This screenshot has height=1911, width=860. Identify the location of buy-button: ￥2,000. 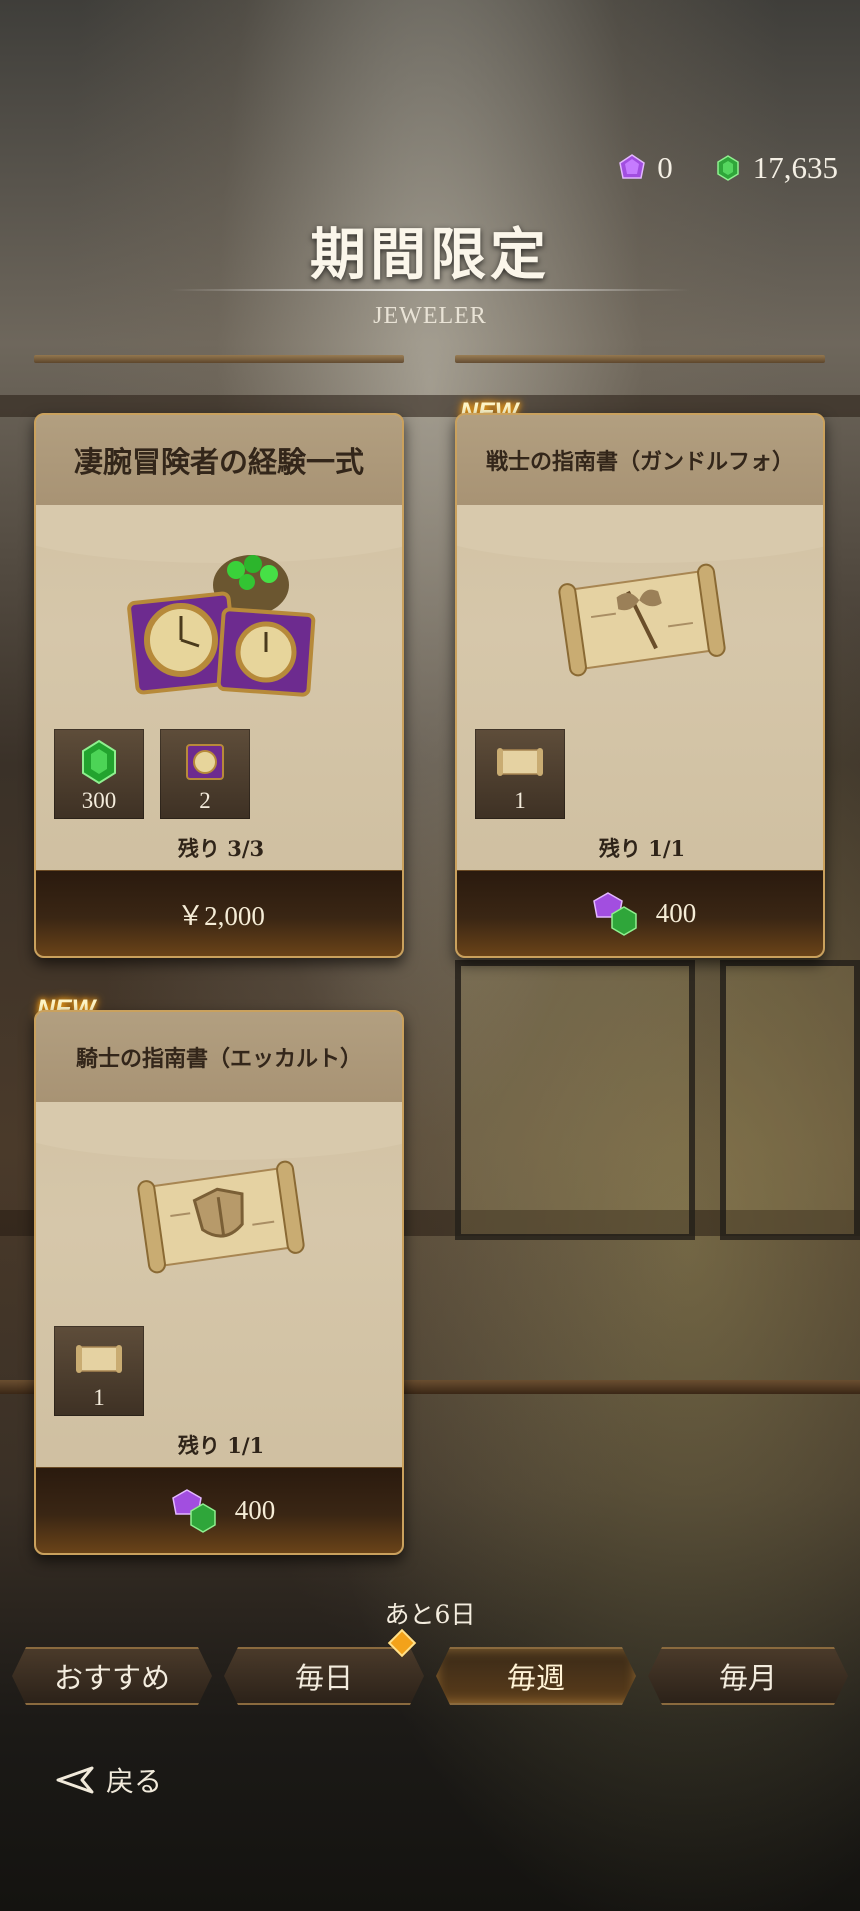
(219, 913).